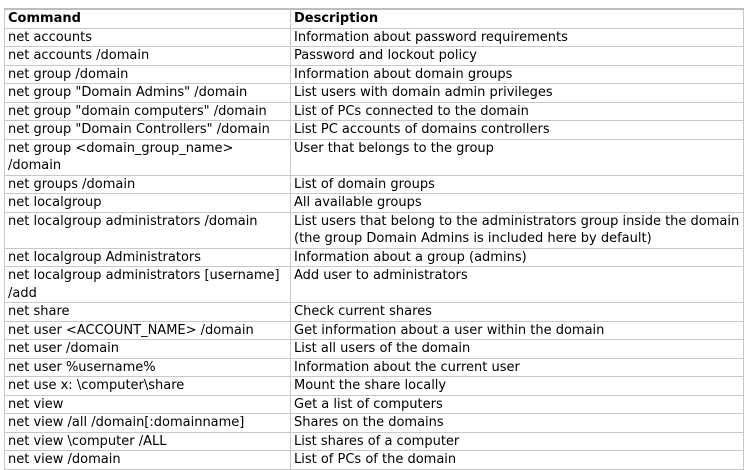 The height and width of the screenshot is (470, 747). Describe the element at coordinates (517, 312) in the screenshot. I see `description-cell: Check current shares` at that location.